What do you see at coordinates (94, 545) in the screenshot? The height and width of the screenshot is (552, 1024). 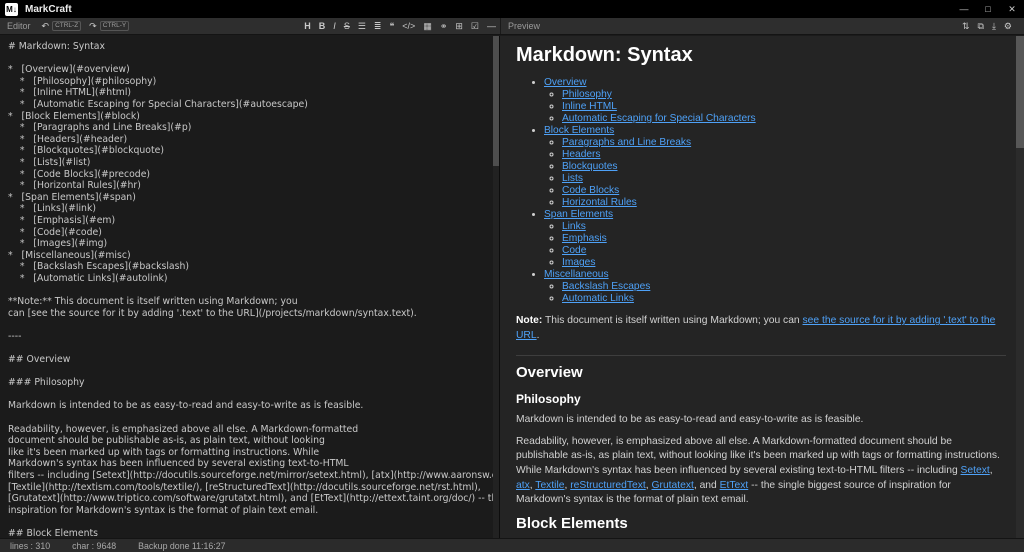 I see `status-chars: char : 9648` at bounding box center [94, 545].